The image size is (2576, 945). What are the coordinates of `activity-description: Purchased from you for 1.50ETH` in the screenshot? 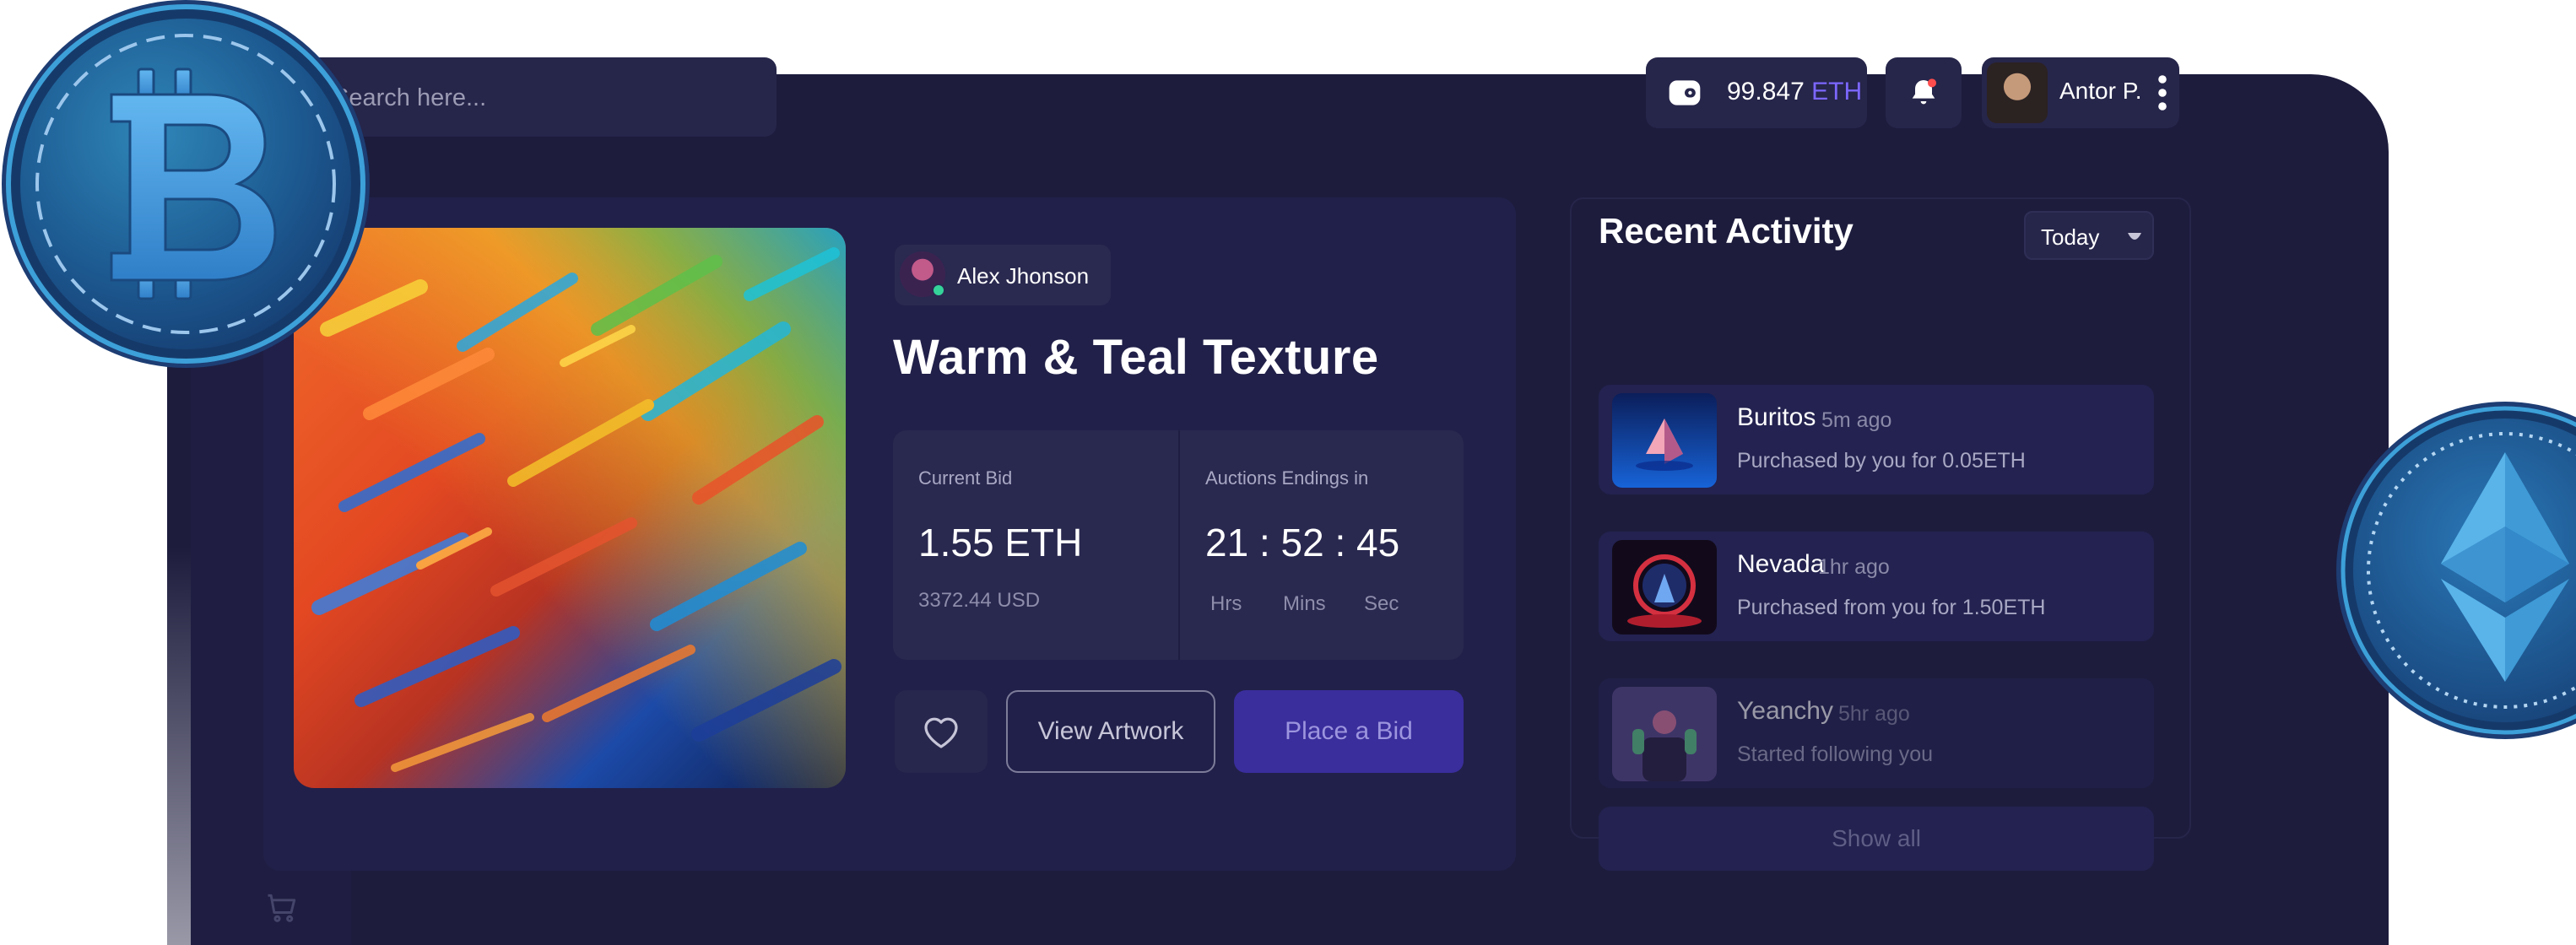 It's located at (1891, 607).